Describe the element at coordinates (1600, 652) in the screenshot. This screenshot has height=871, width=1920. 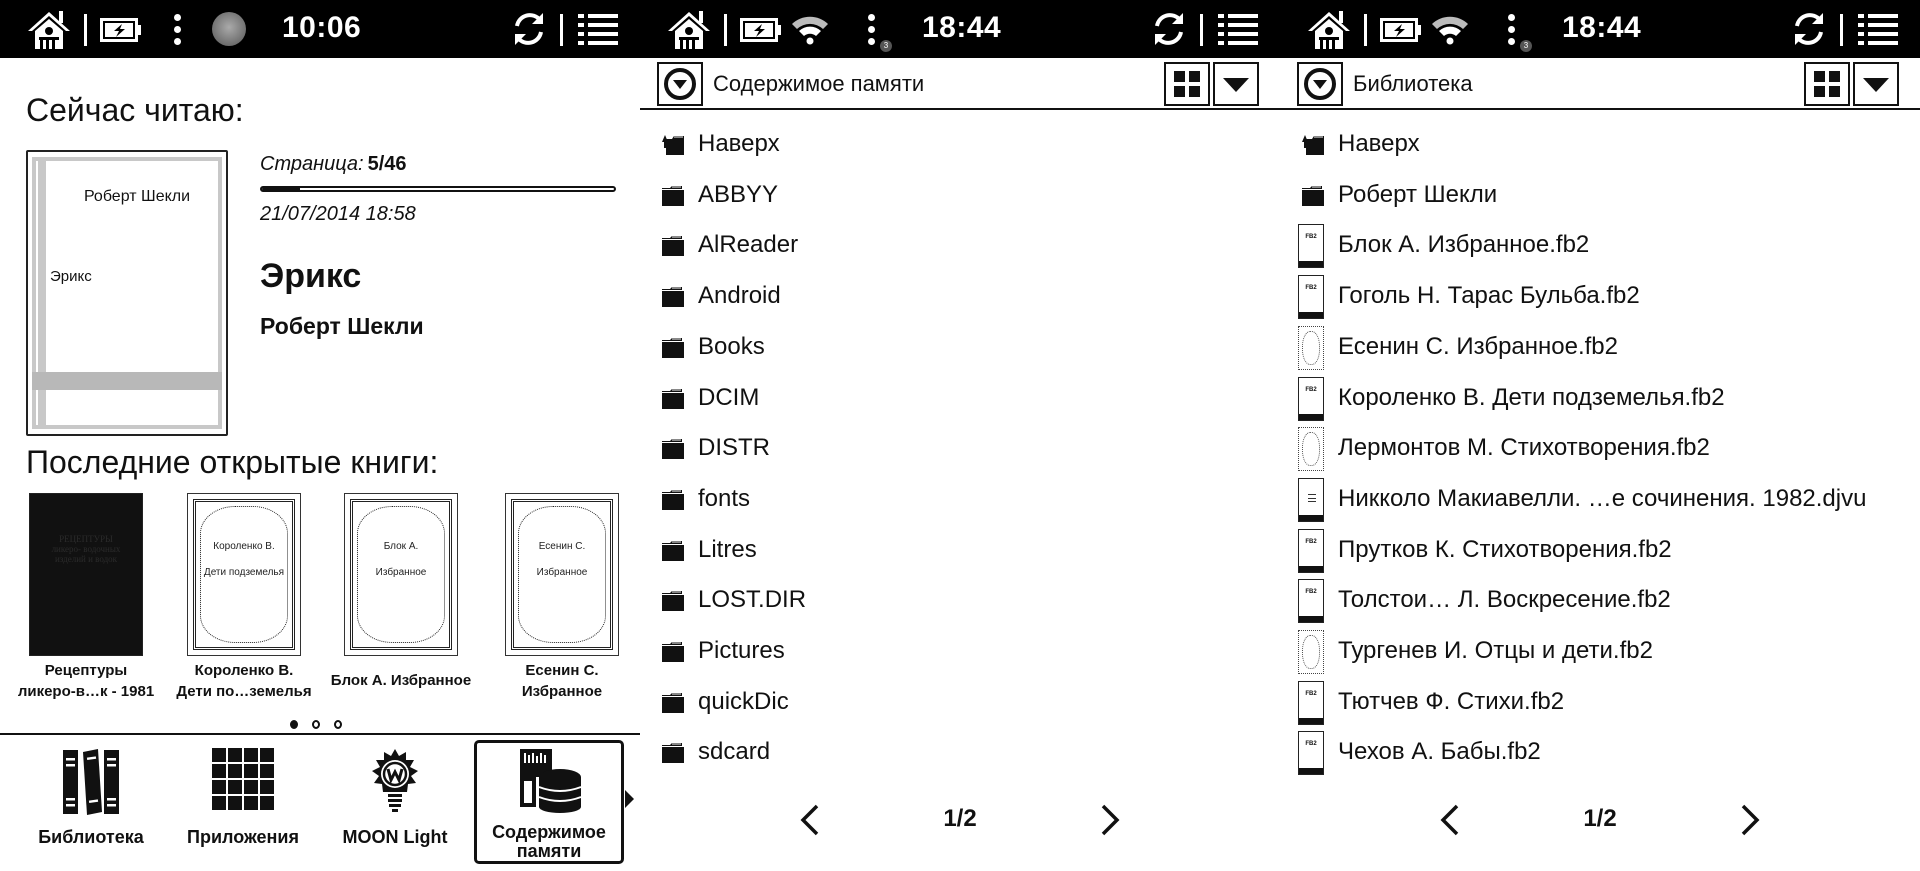
I see `file-item: Тургенев И. Отцы и дети.fb2` at that location.